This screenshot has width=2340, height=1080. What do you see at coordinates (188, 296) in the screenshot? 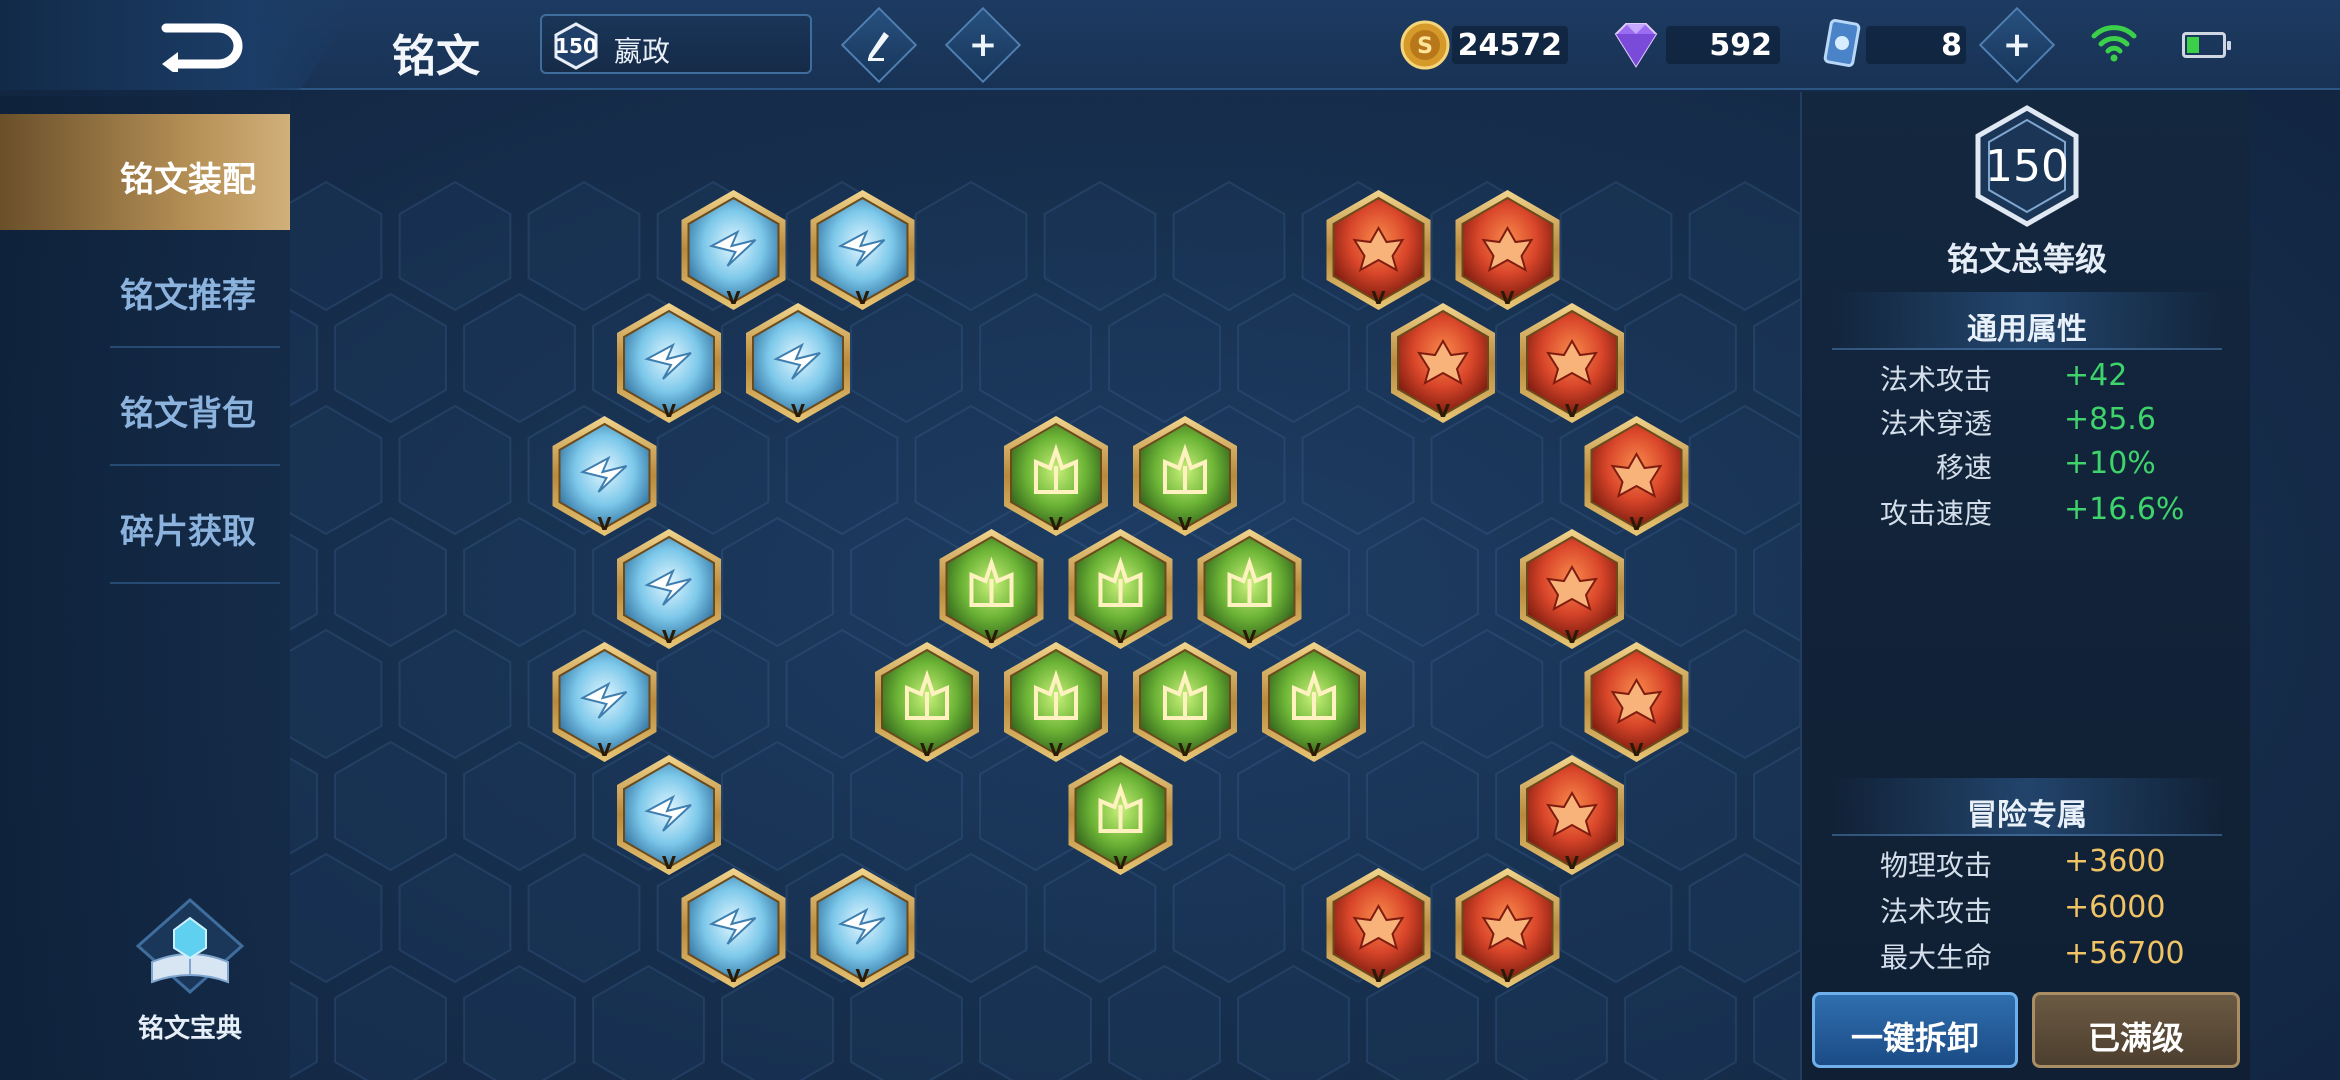
I see `sidebar-item-label: 铭文推荐` at bounding box center [188, 296].